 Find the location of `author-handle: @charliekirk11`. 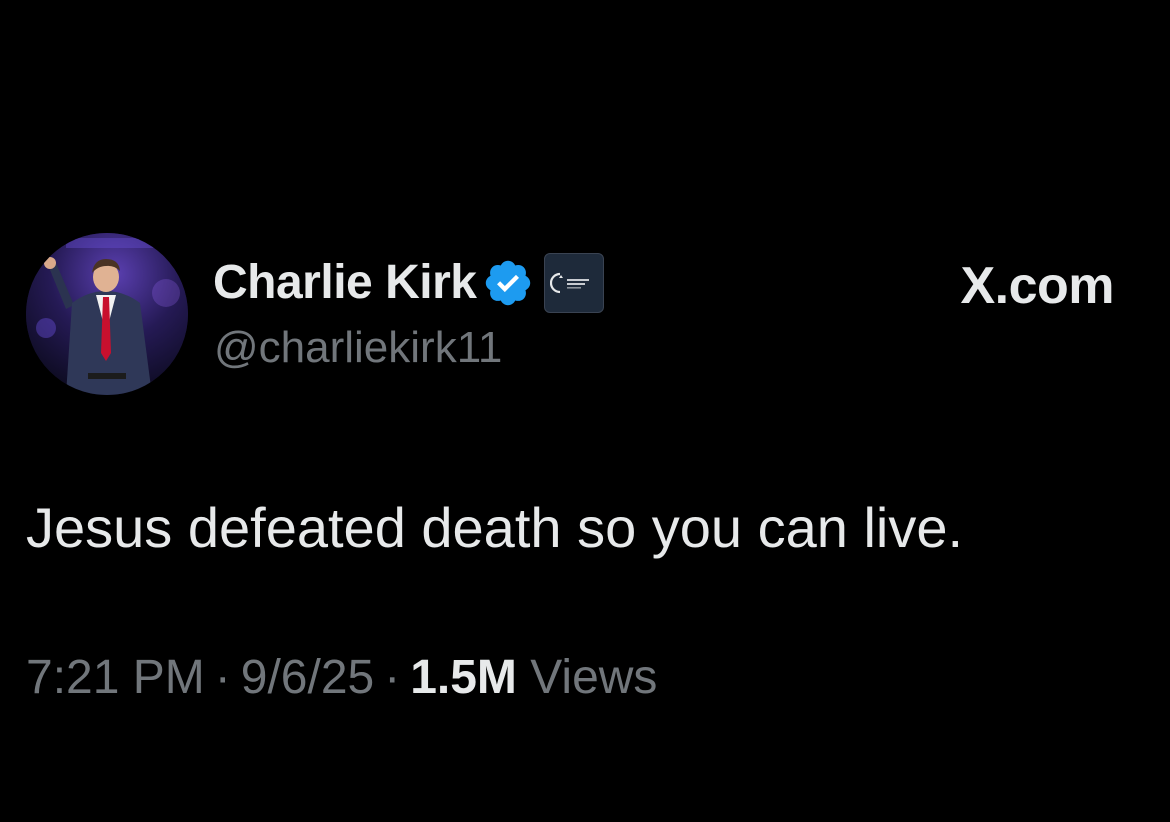

author-handle: @charliekirk11 is located at coordinates (358, 348).